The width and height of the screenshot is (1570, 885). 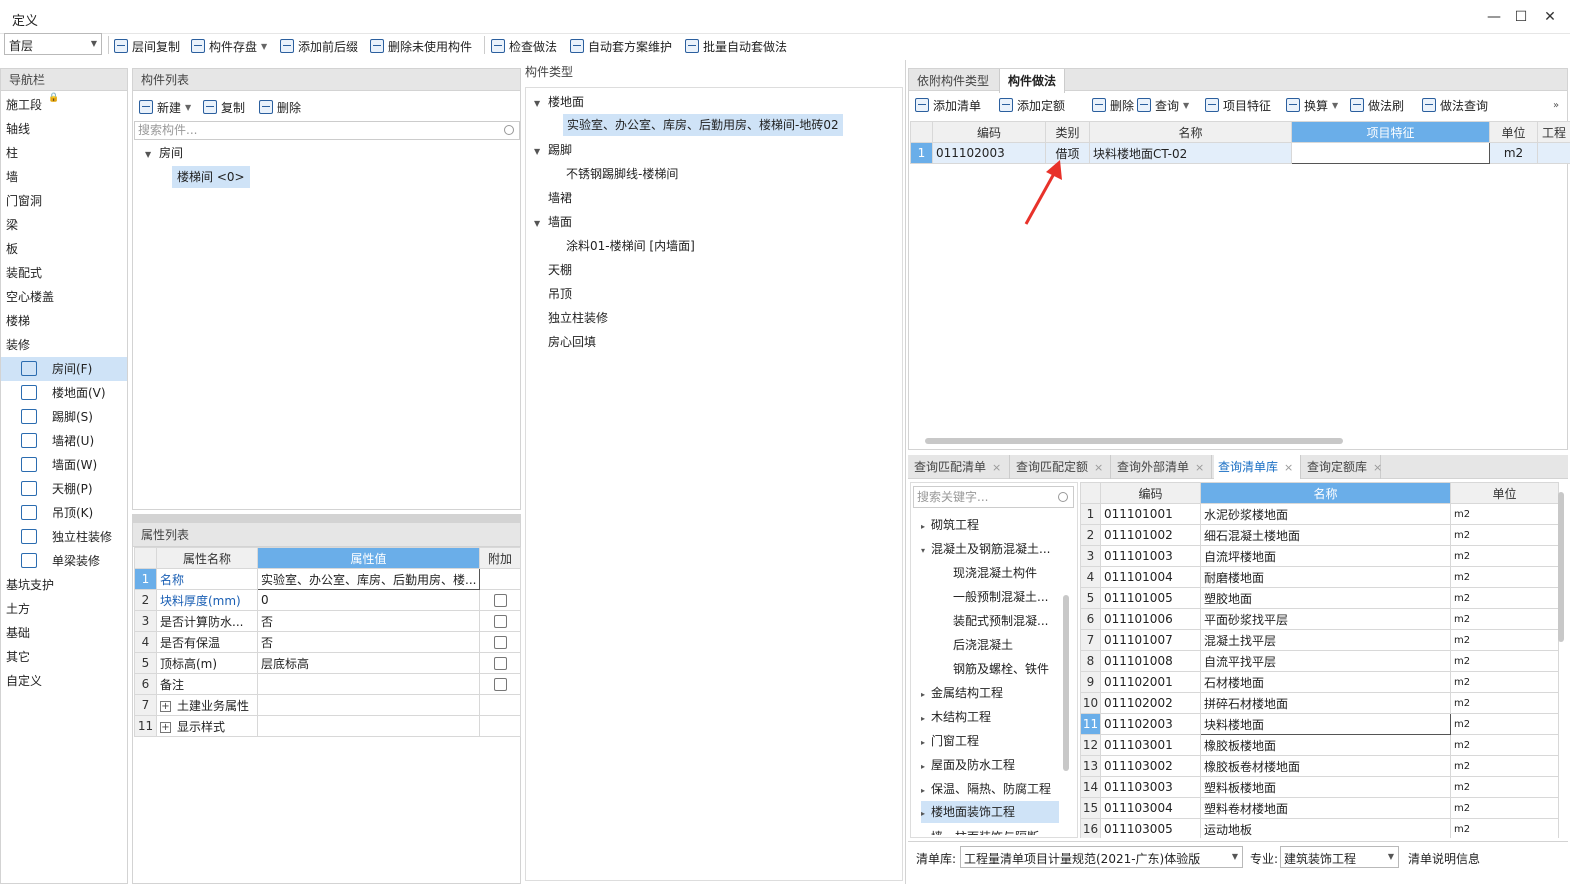 I want to click on table-row: 7 + 土建业务属性, so click(x=327, y=705).